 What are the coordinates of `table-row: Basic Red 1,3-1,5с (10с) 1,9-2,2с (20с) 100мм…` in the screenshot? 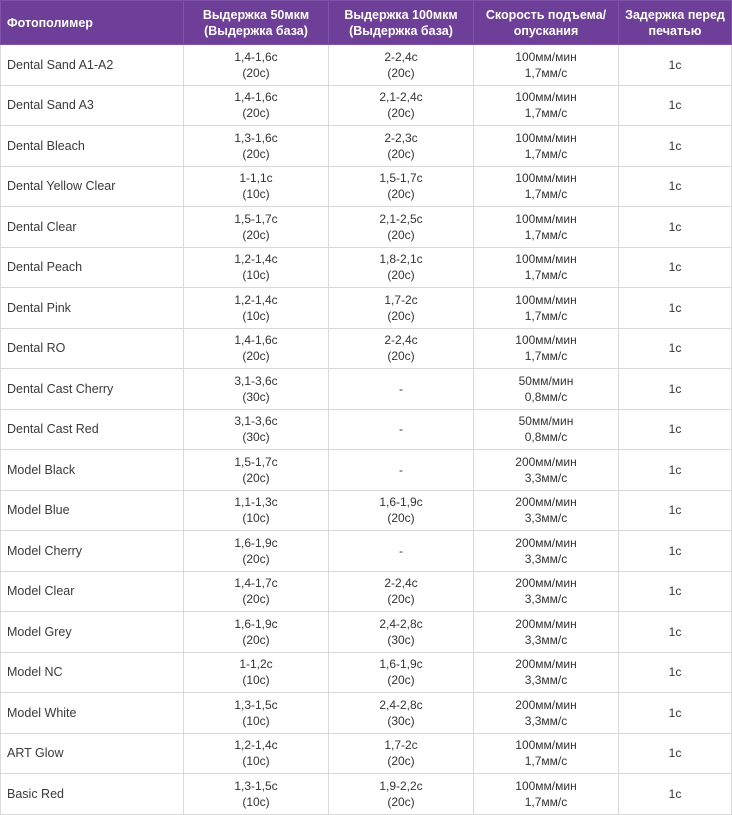 It's located at (366, 794).